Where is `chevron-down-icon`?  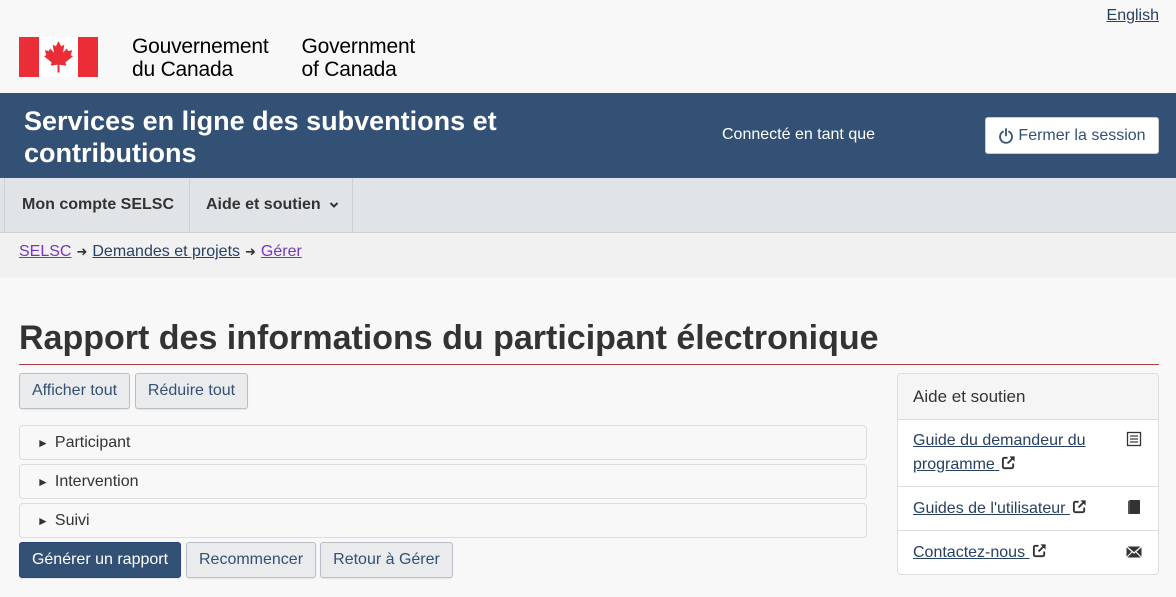
chevron-down-icon is located at coordinates (333, 205).